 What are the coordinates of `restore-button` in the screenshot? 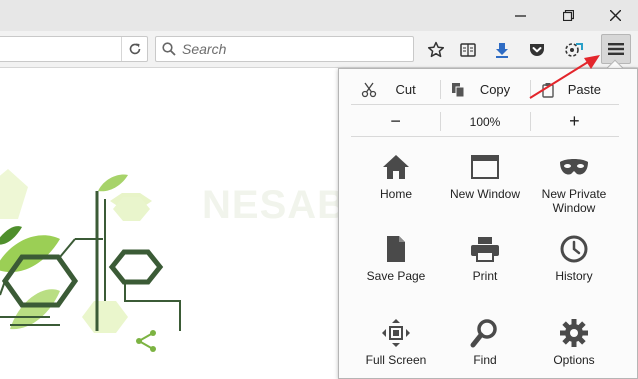 It's located at (568, 15).